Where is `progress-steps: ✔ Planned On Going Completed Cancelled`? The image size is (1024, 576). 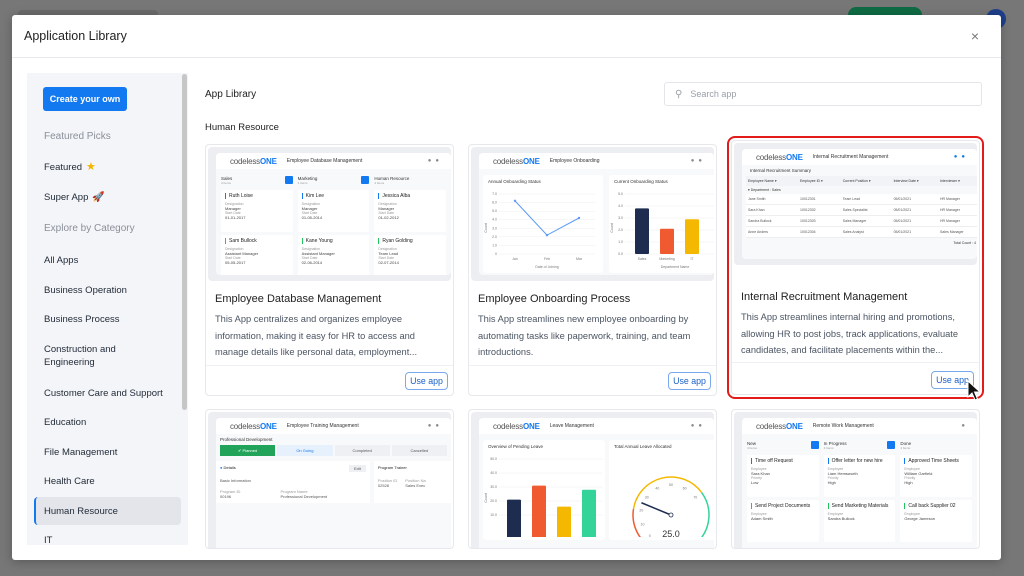
progress-steps: ✔ Planned On Going Completed Cancelled is located at coordinates (333, 450).